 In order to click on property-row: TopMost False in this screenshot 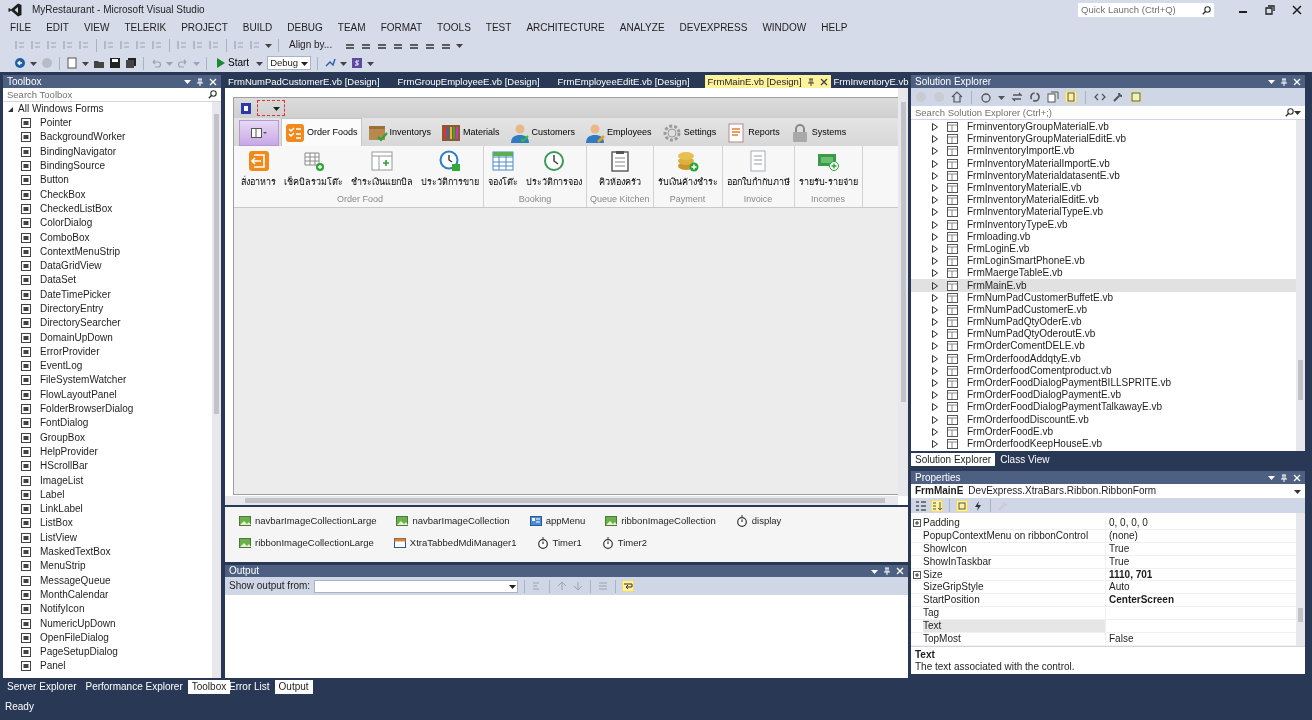, I will do `click(1103, 639)`.